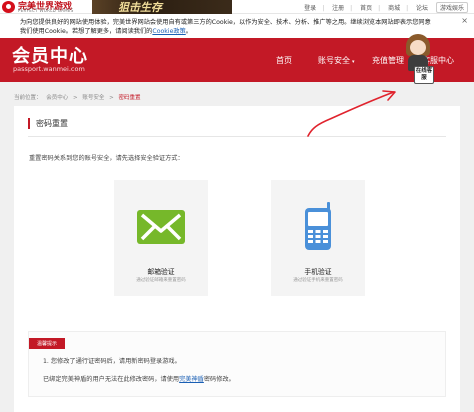 The width and height of the screenshot is (474, 412). I want to click on phone-verification-desc: 通过验证手机来重置密码, so click(318, 280).